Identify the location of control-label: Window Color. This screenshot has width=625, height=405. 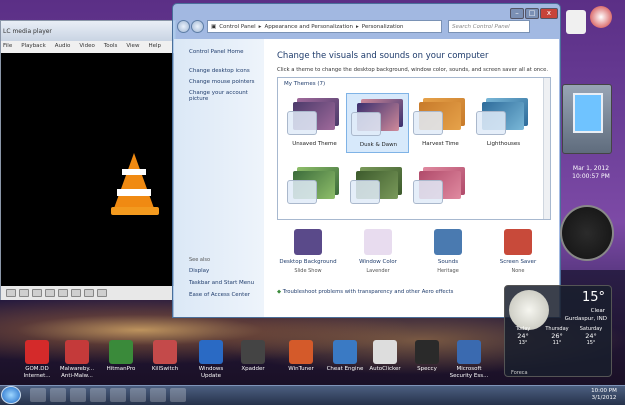
(378, 262).